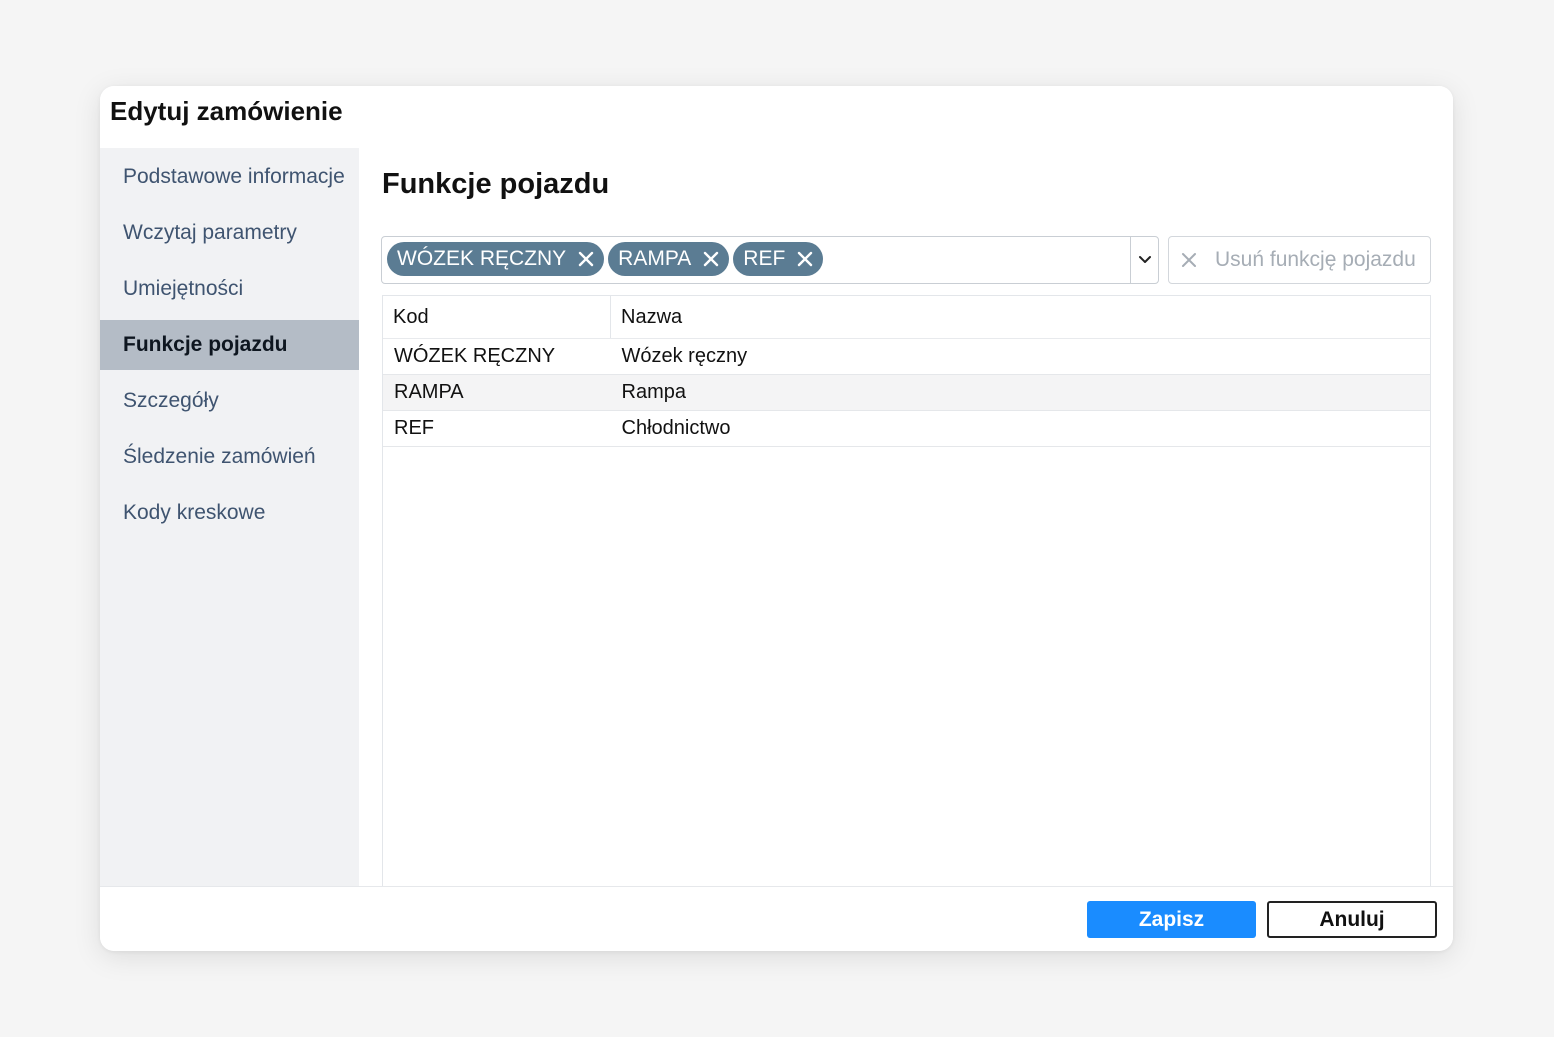  Describe the element at coordinates (1020, 317) in the screenshot. I see `column-header-nazwa: Nazwa` at that location.